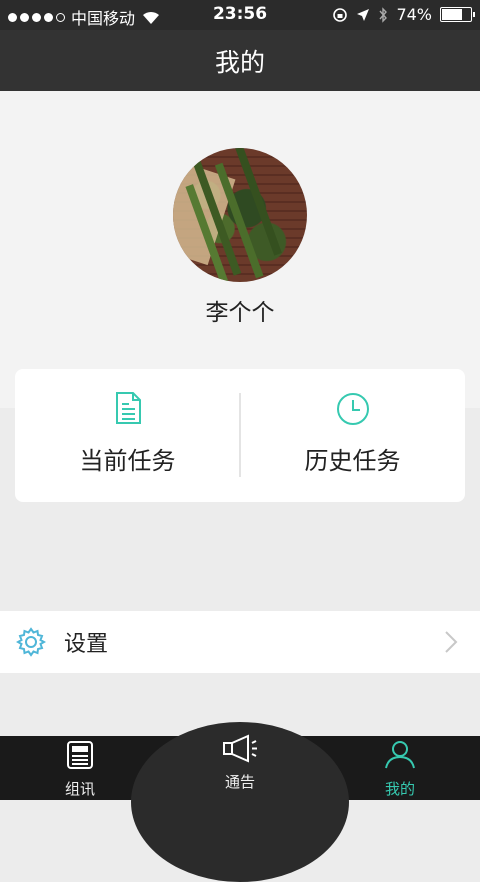 The image size is (480, 882). I want to click on document-icon, so click(128, 408).